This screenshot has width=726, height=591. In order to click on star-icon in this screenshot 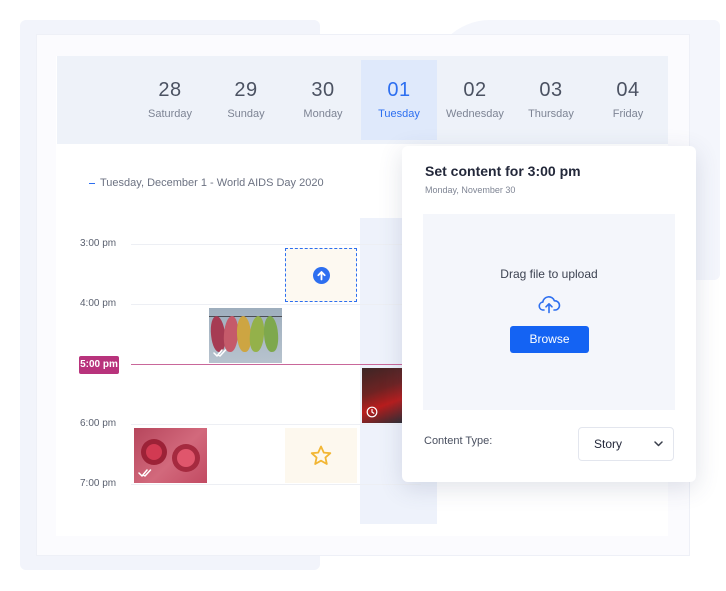, I will do `click(321, 455)`.